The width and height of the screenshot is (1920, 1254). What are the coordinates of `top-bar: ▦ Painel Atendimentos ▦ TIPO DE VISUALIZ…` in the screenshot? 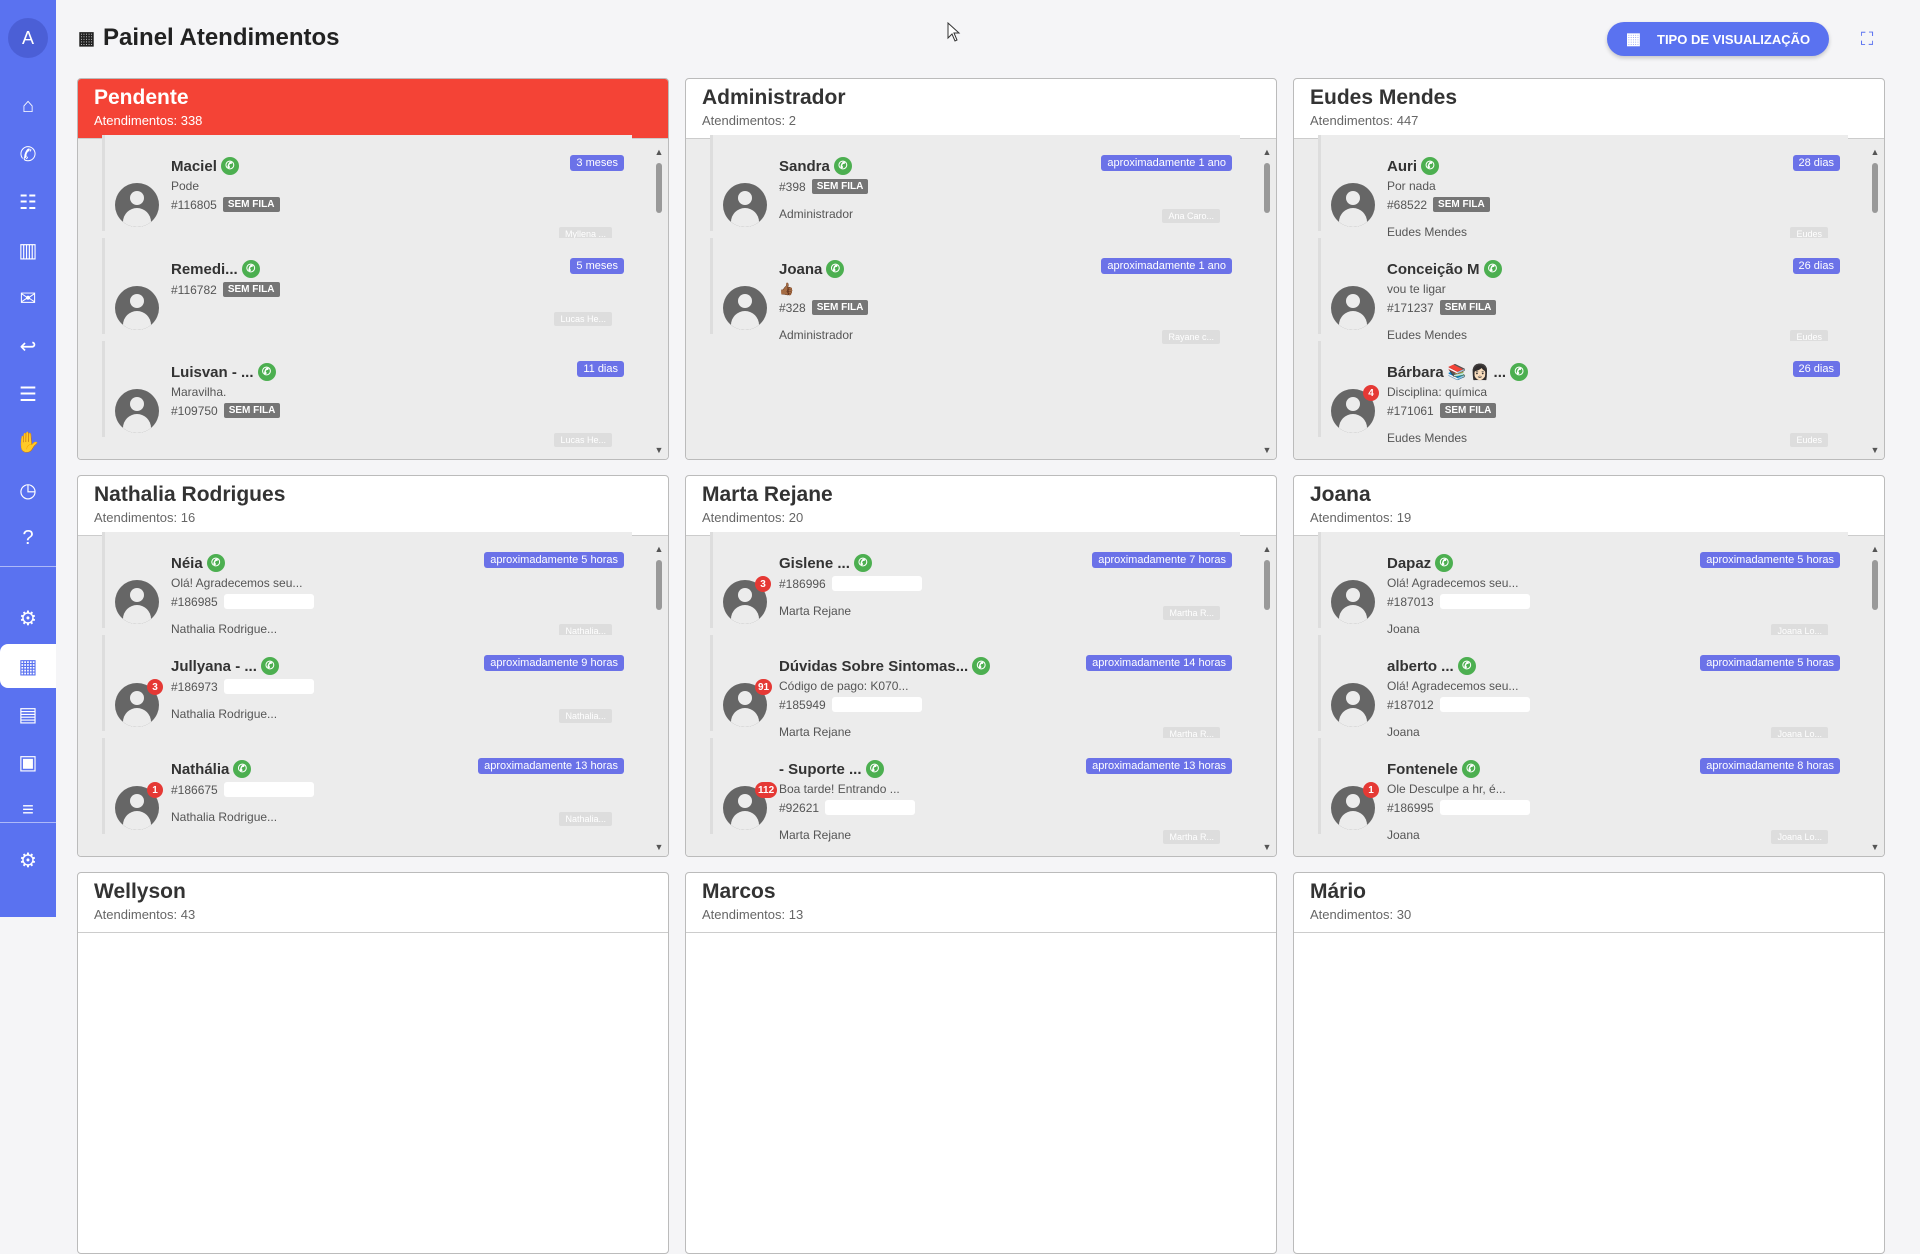 It's located at (988, 37).